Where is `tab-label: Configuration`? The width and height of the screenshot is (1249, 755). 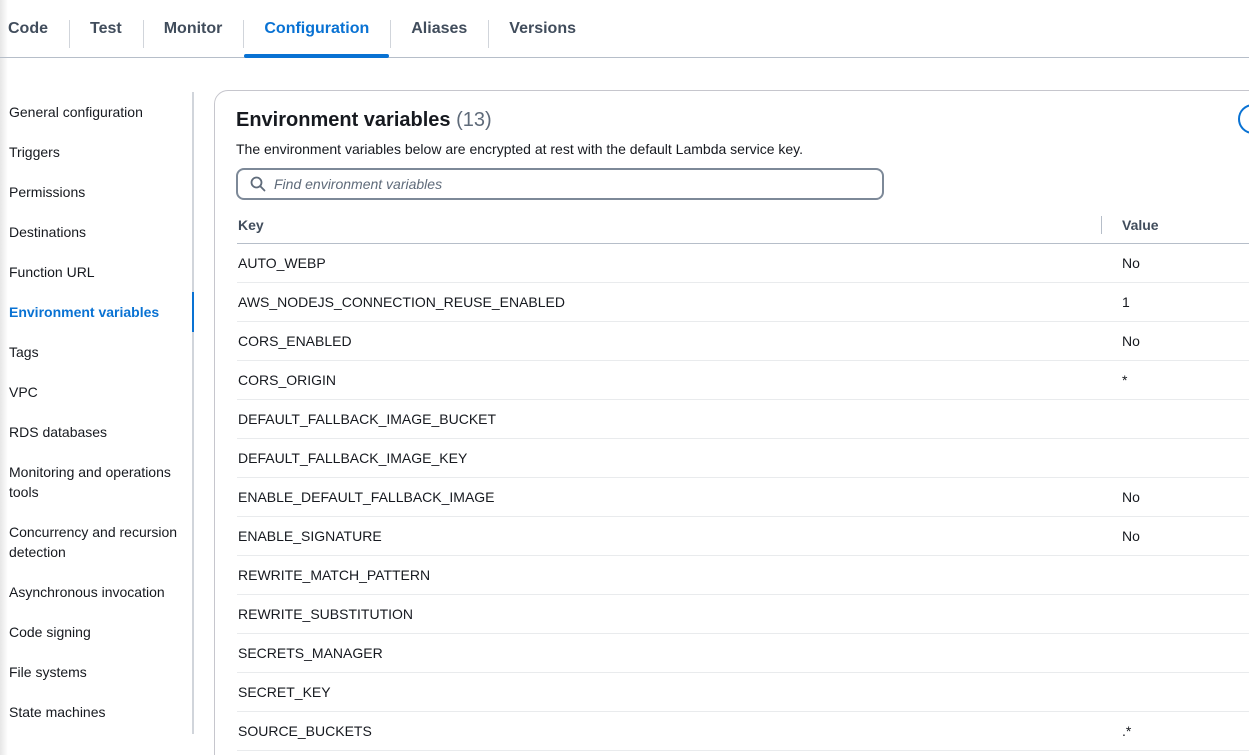 tab-label: Configuration is located at coordinates (317, 28).